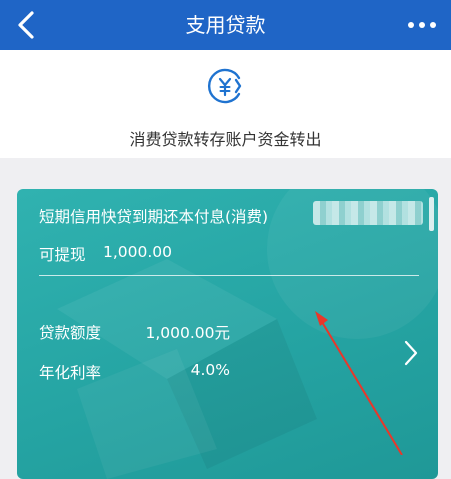  I want to click on card-divider, so click(229, 275).